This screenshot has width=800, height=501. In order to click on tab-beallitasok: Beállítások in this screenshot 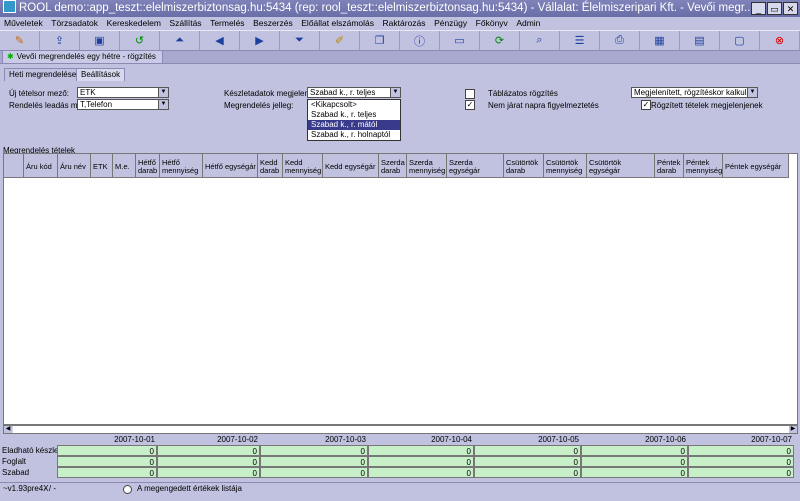, I will do `click(101, 74)`.